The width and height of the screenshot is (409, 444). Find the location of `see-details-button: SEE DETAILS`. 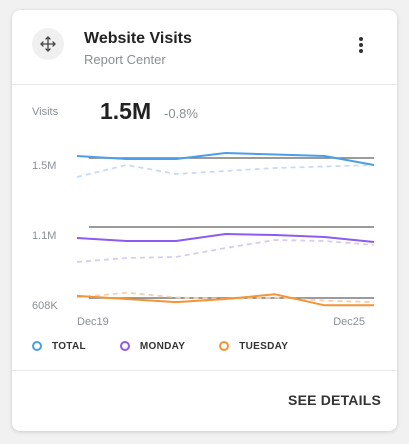

see-details-button: SEE DETAILS is located at coordinates (334, 400).